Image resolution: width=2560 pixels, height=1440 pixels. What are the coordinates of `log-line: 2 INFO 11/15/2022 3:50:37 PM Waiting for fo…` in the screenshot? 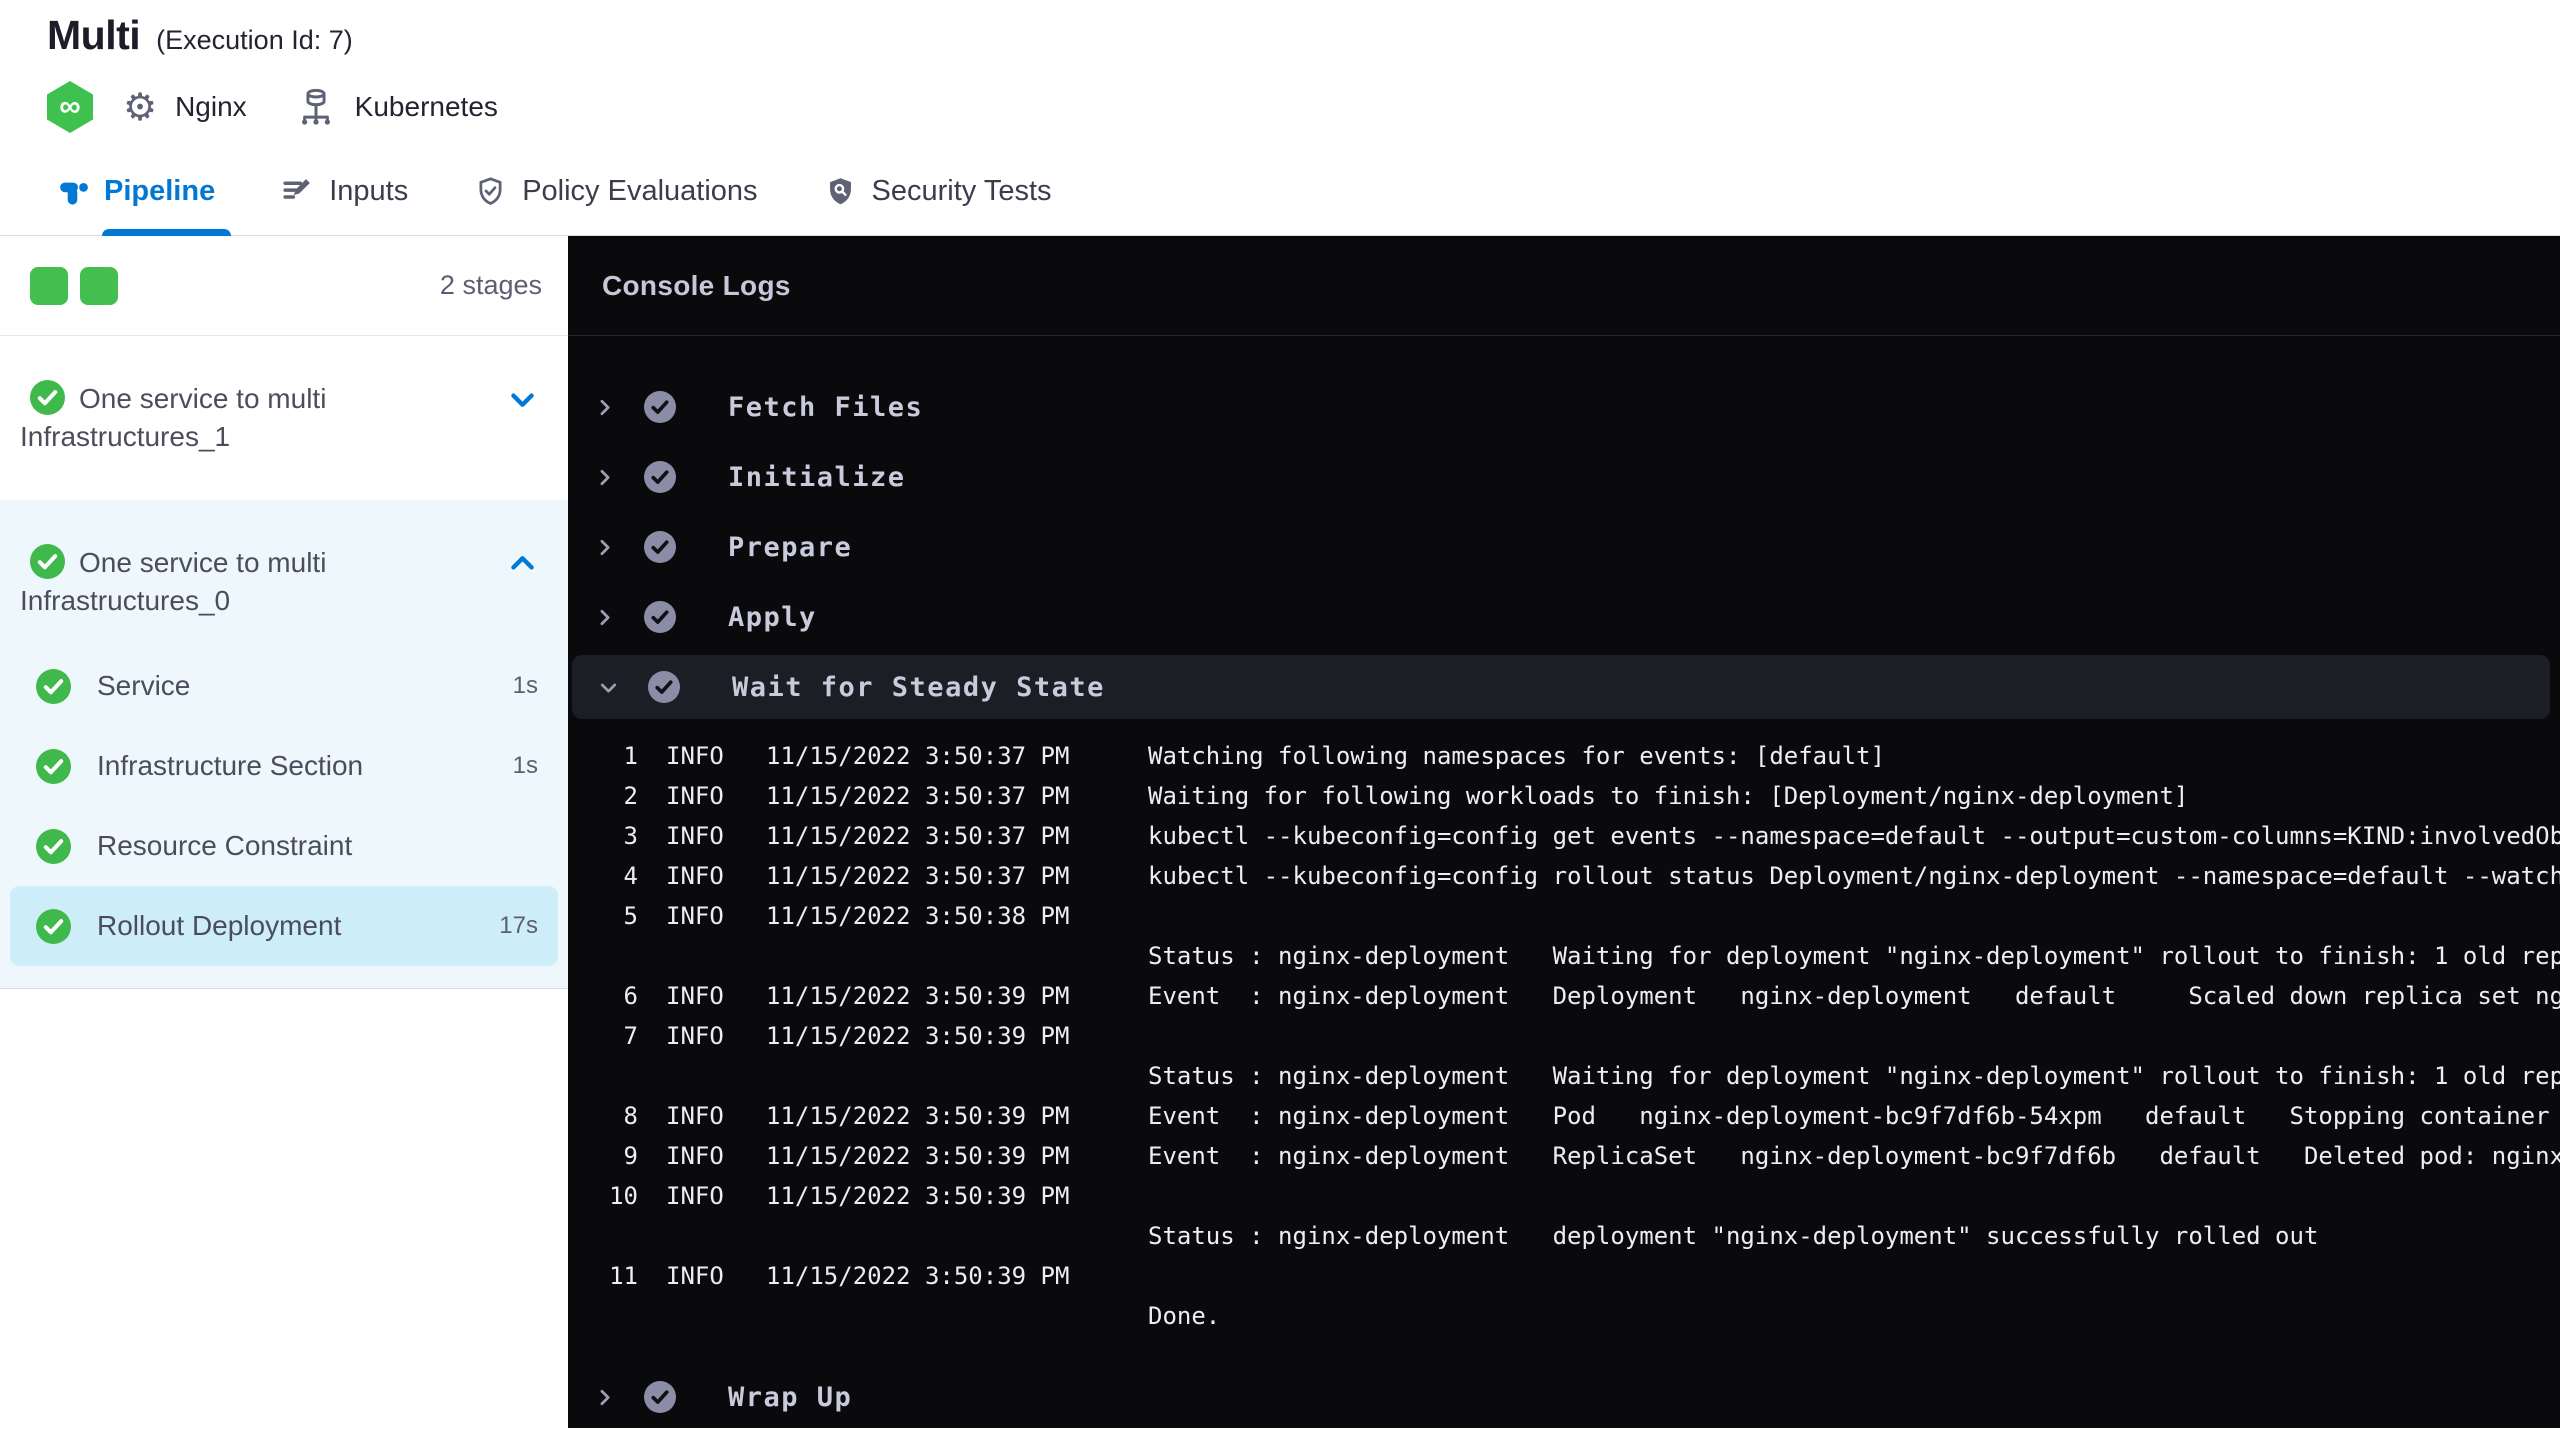 It's located at (1406, 796).